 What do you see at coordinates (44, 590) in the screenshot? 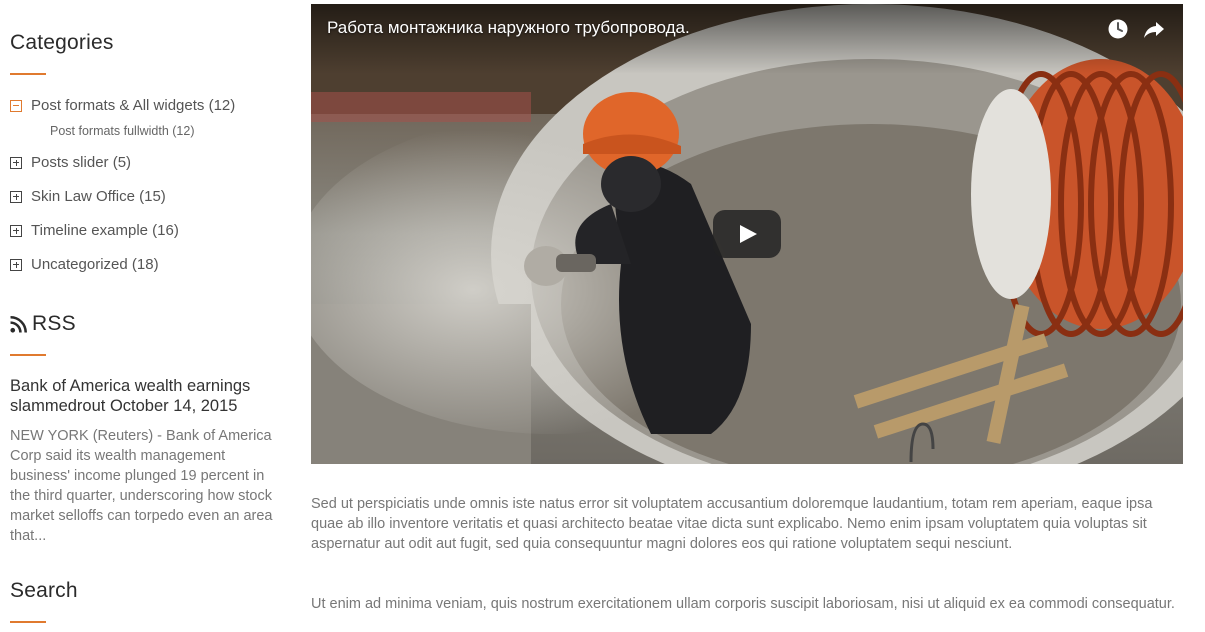
I see `search-title: Search` at bounding box center [44, 590].